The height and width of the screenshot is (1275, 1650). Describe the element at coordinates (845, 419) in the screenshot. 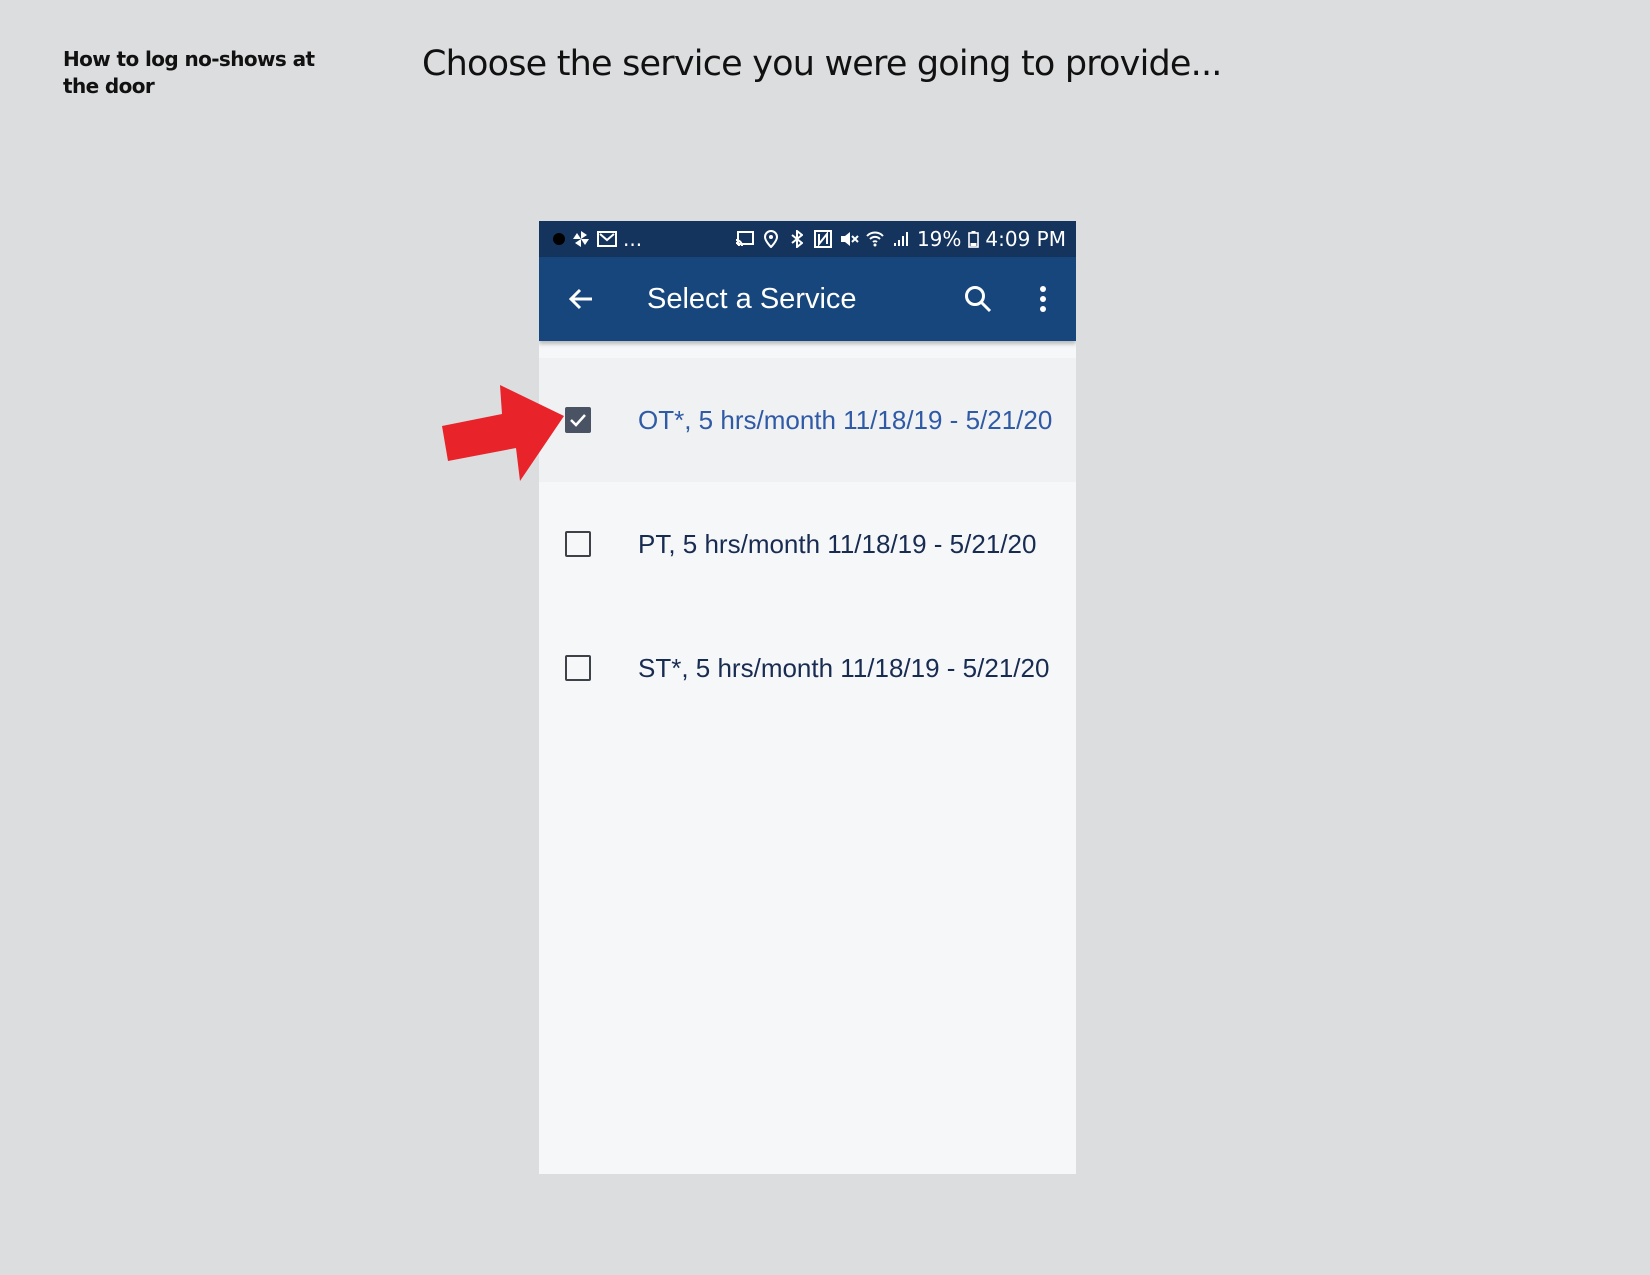

I see `service-label-ot: OT*, 5 hrs/month 11/18/19 - 5/21/20` at that location.